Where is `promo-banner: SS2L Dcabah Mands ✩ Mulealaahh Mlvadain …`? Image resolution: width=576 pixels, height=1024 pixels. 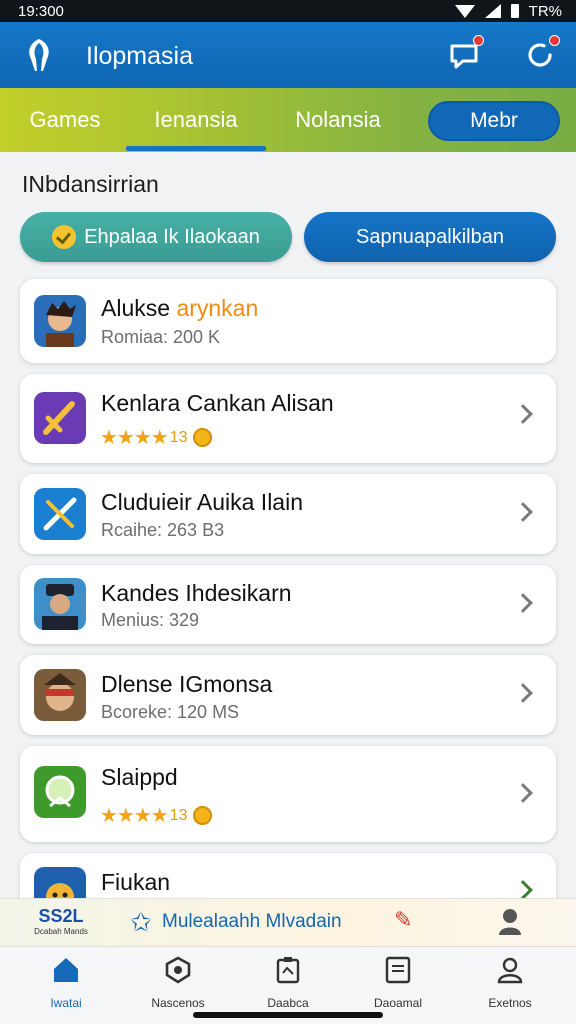 promo-banner: SS2L Dcabah Mands ✩ Mulealaahh Mlvadain … is located at coordinates (288, 922).